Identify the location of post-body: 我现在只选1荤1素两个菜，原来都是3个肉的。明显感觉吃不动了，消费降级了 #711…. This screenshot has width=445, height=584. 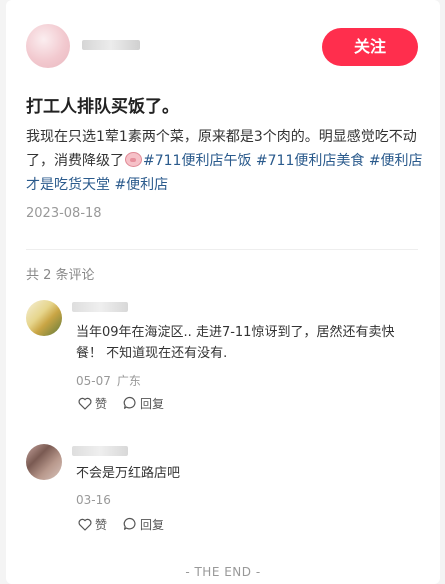
(226, 161).